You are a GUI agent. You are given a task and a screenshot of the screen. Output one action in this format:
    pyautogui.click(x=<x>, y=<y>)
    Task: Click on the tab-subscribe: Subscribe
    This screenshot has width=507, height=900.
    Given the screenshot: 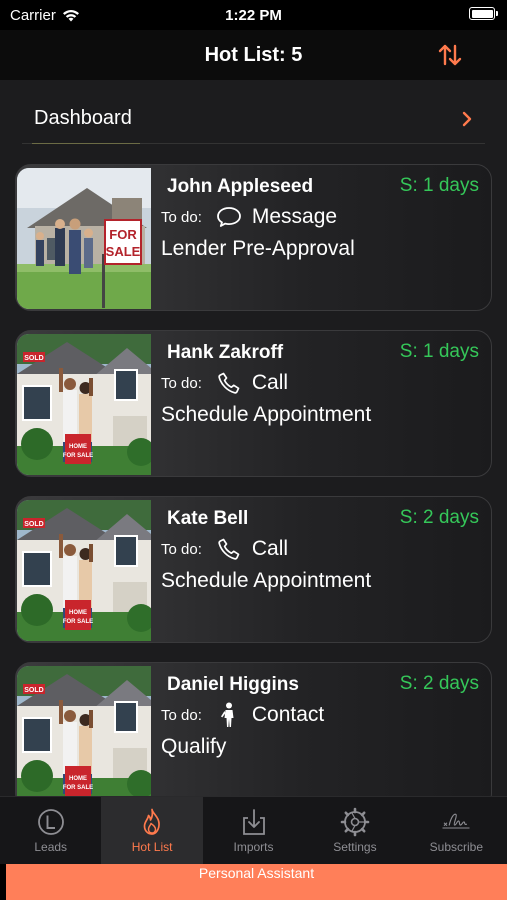 What is the action you would take?
    pyautogui.click(x=456, y=830)
    